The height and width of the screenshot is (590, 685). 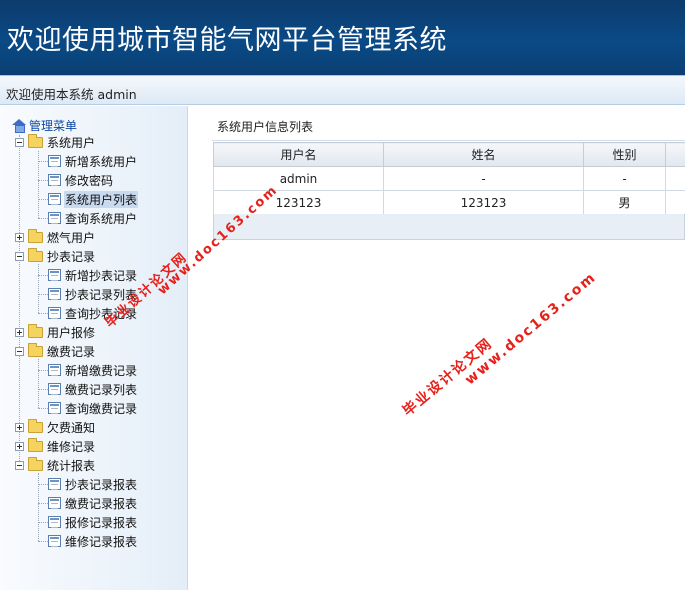 I want to click on tree-item-add-system-user: 新增系统用户, so click(x=93, y=161).